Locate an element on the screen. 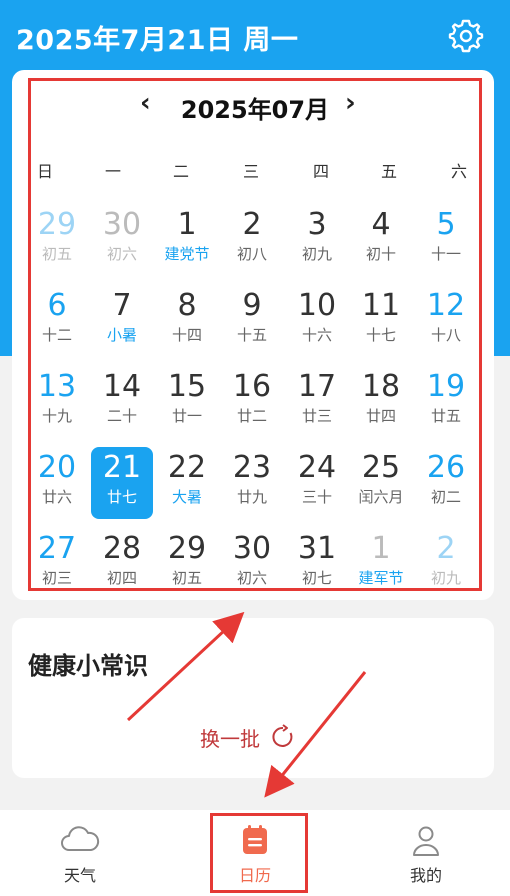 The width and height of the screenshot is (510, 896). lunar-date: 闰六月 is located at coordinates (381, 497).